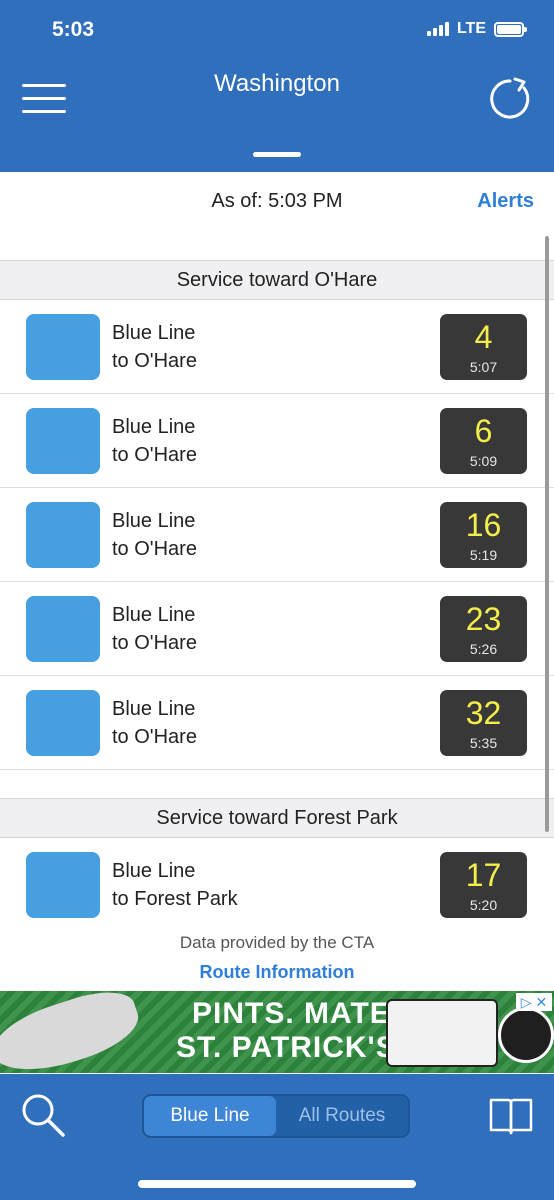 The image size is (554, 1200). I want to click on arrival-row: Blue Line to Forest Park 17 5:20, so click(277, 885).